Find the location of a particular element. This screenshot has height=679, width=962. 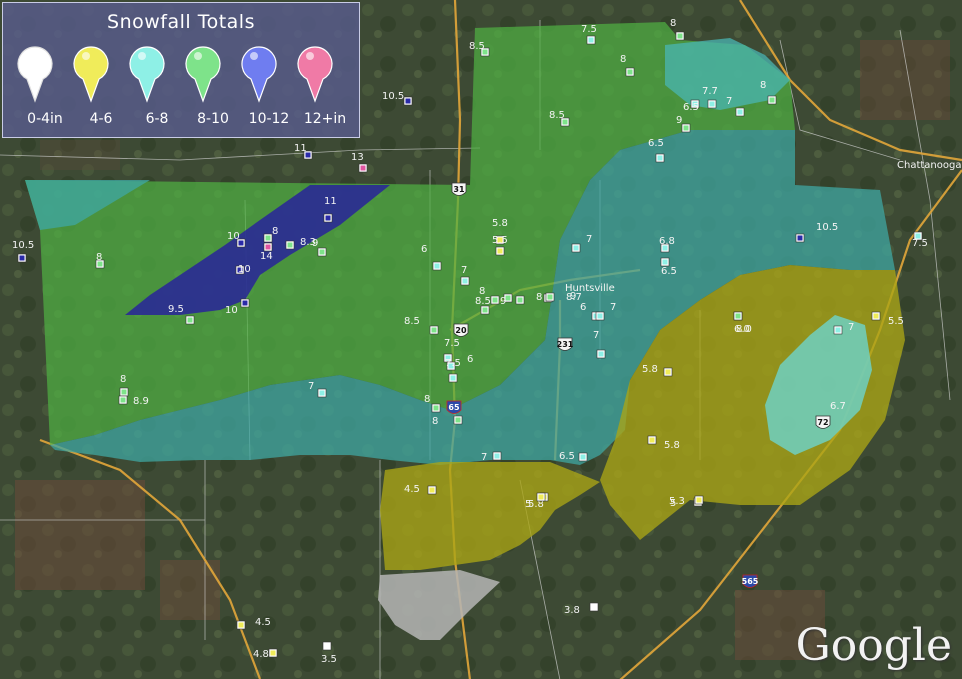

station-value-label: 6.5 is located at coordinates (691, 107).